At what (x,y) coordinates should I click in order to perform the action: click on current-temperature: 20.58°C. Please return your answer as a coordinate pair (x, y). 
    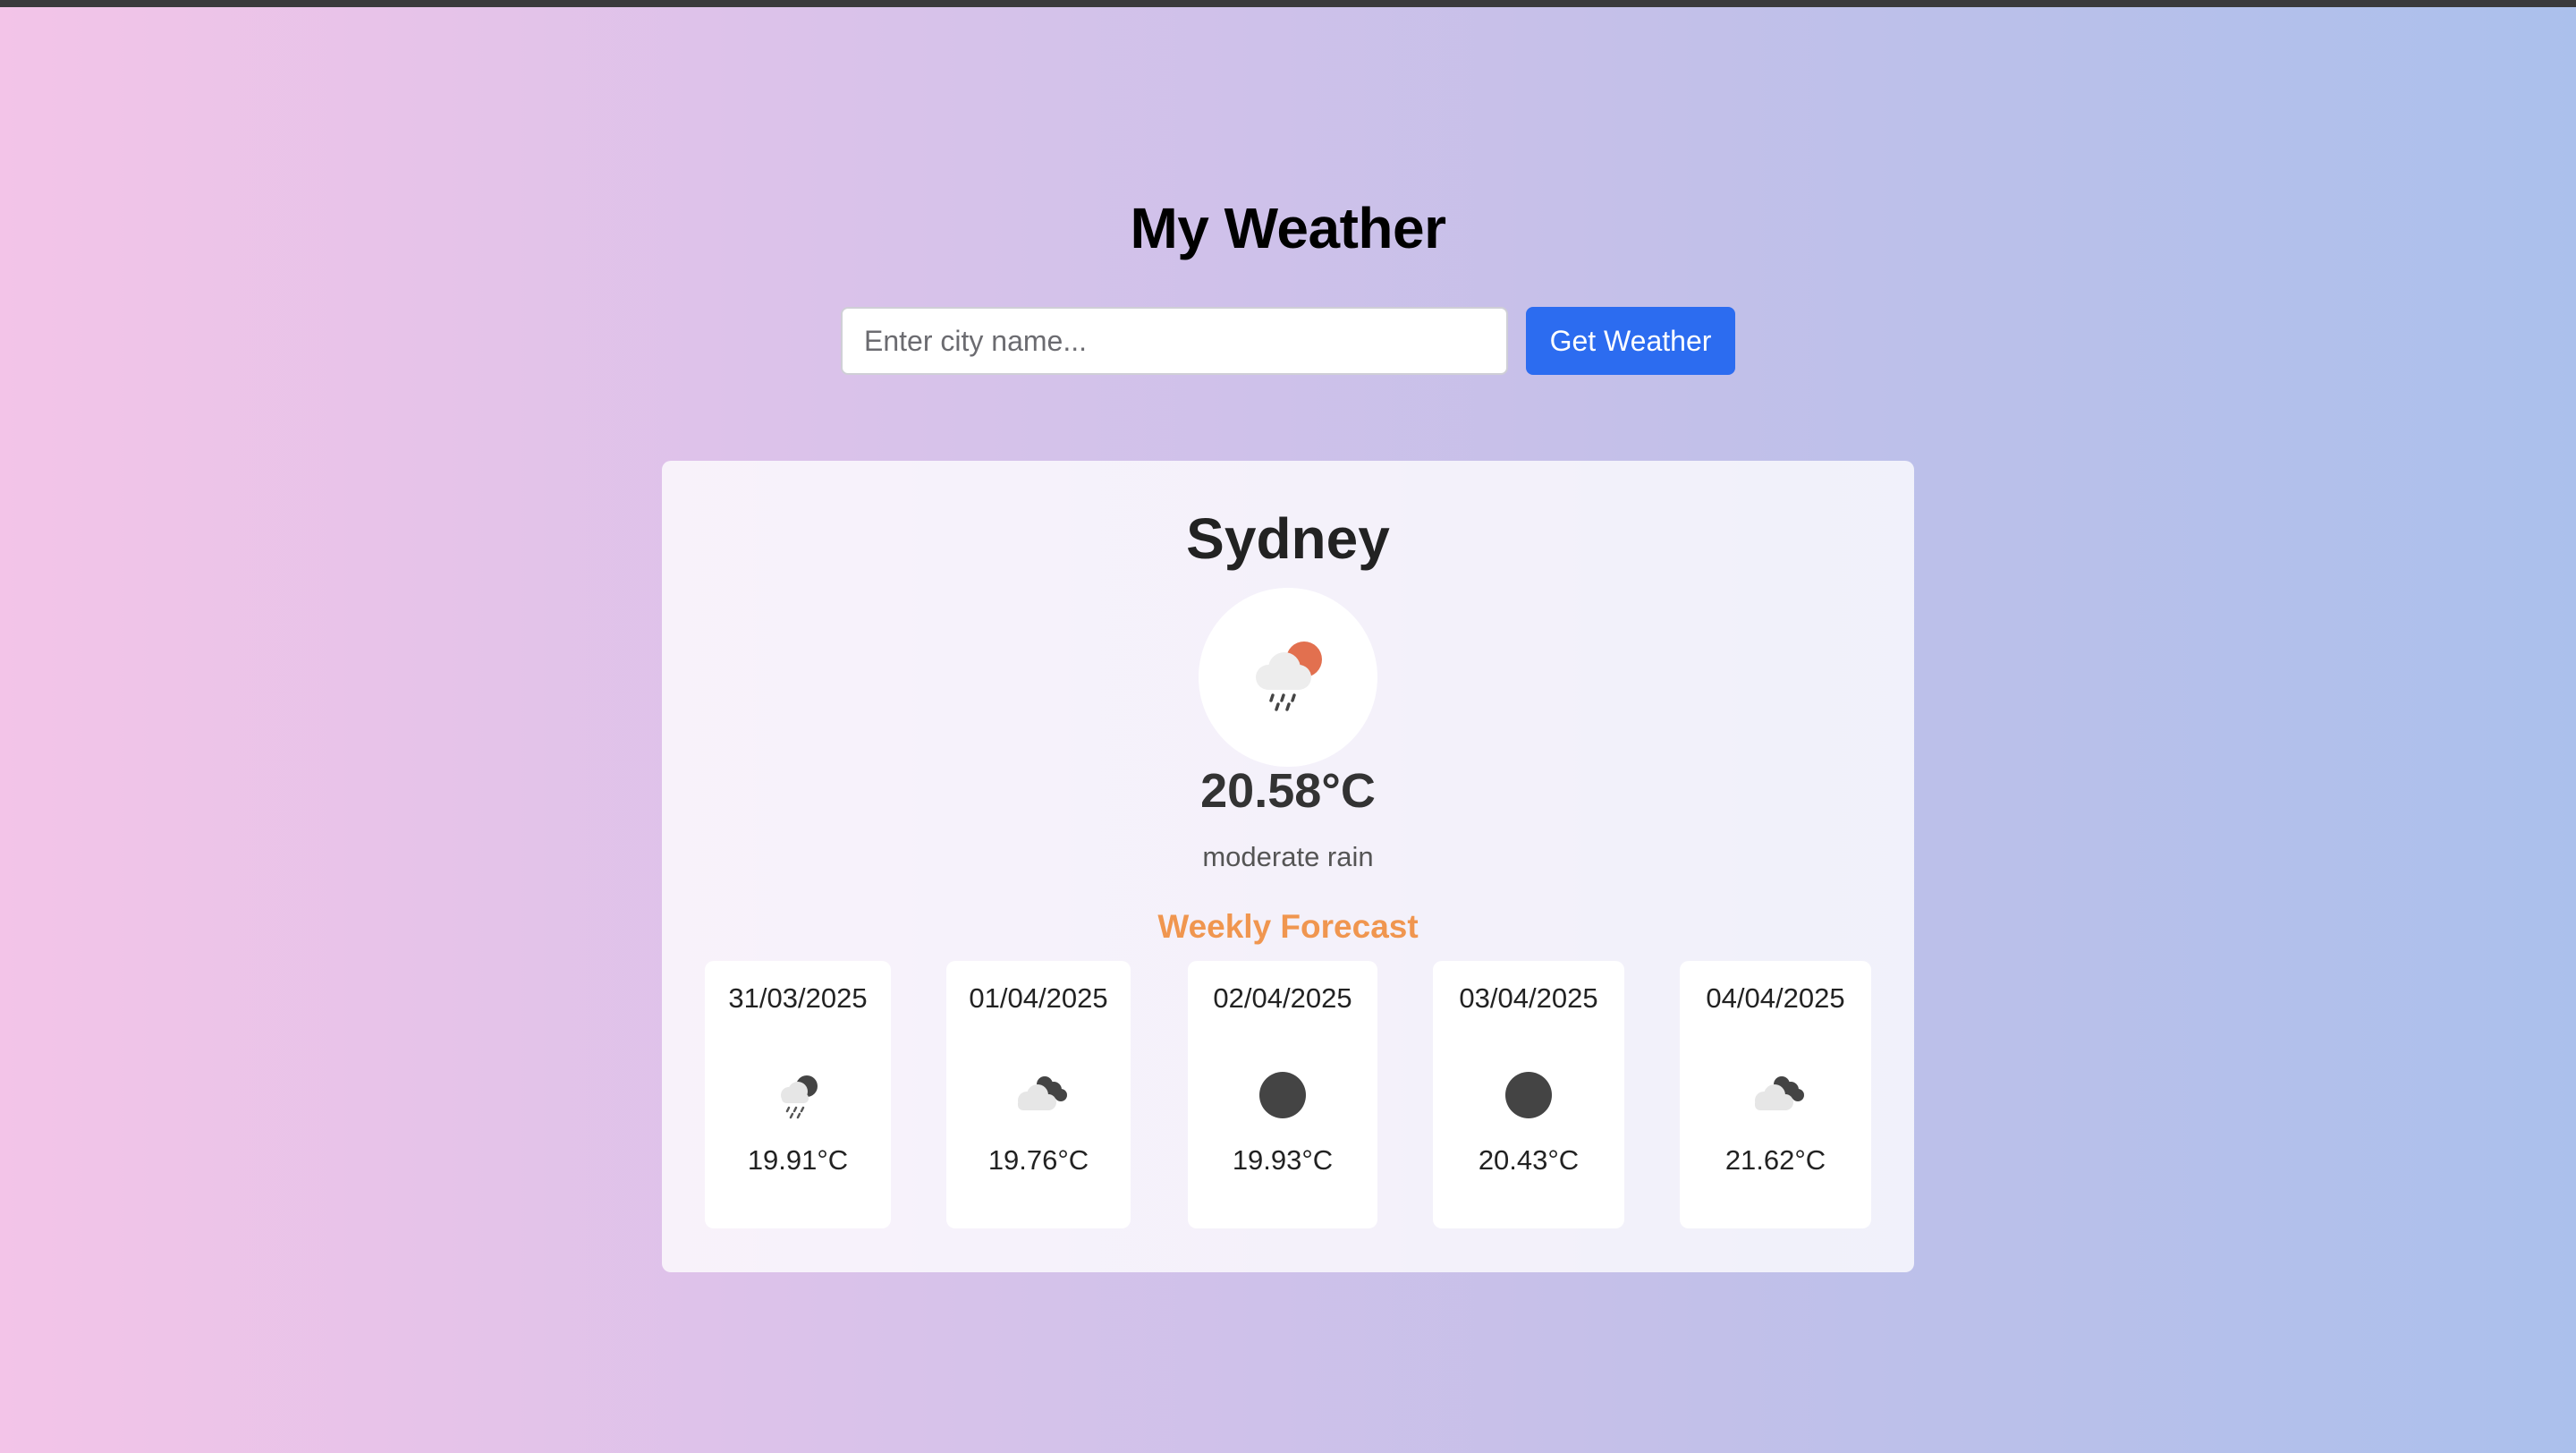
    Looking at the image, I should click on (1288, 791).